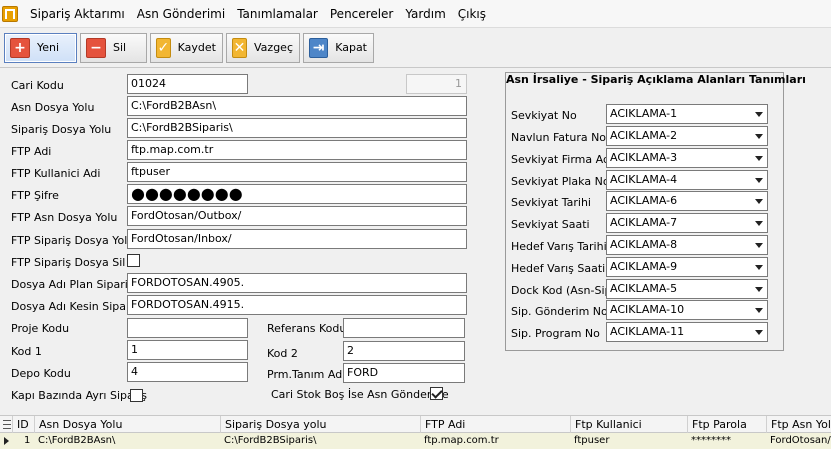  Describe the element at coordinates (687, 332) in the screenshot. I see `sip-program-no-select: ACIKLAMA-11` at that location.